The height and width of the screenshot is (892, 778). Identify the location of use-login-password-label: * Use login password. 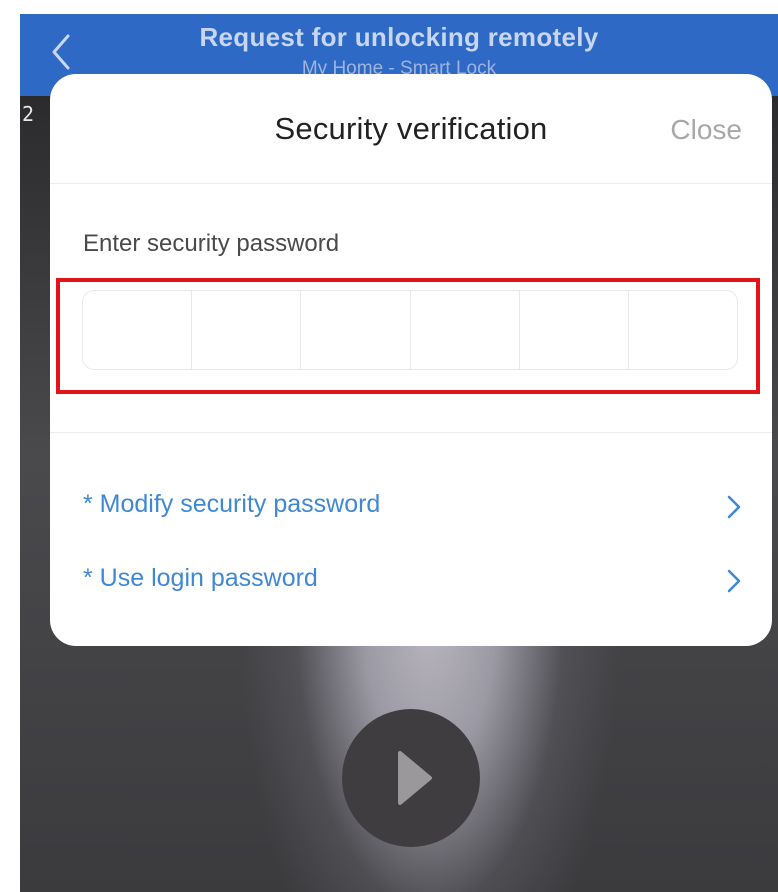
(200, 578).